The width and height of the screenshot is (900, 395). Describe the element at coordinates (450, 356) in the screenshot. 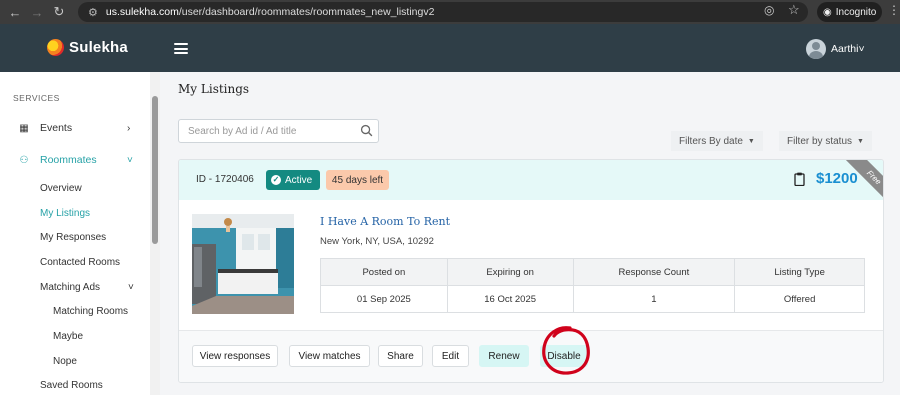

I see `edit-button: Edit` at that location.